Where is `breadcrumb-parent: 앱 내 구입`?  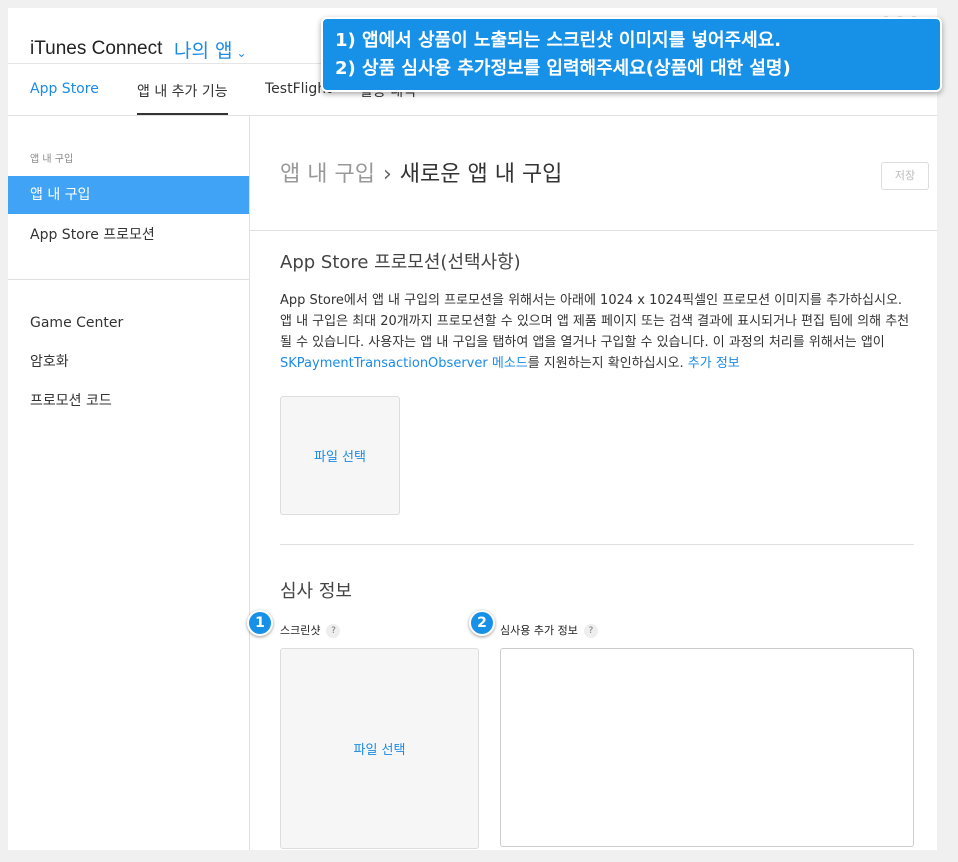
breadcrumb-parent: 앱 내 구입 is located at coordinates (327, 174).